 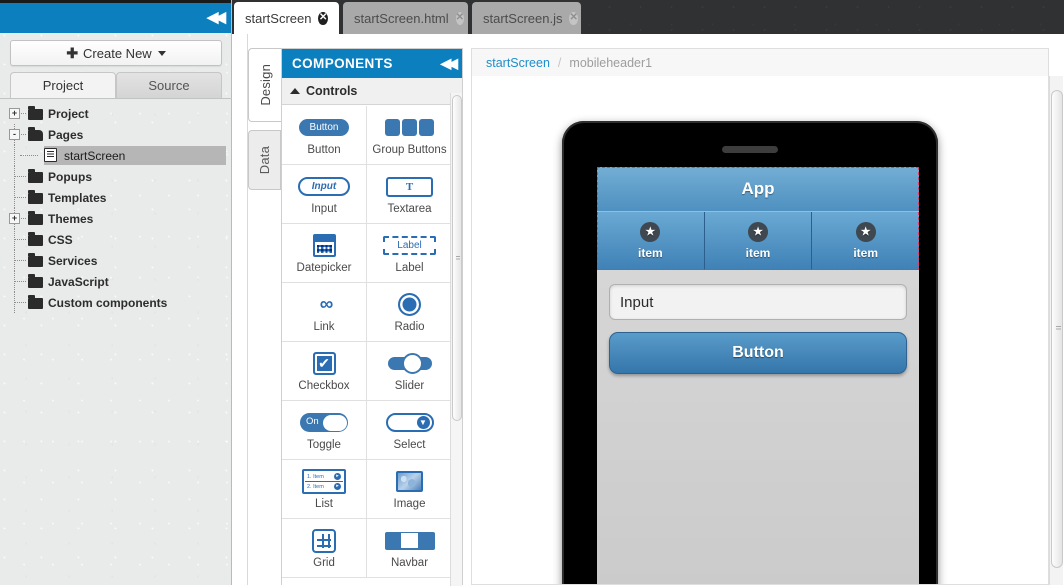 What do you see at coordinates (409, 444) in the screenshot?
I see `component-item-label: Select` at bounding box center [409, 444].